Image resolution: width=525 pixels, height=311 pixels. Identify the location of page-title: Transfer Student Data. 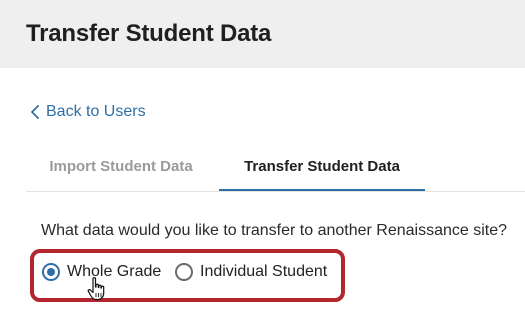
(149, 33).